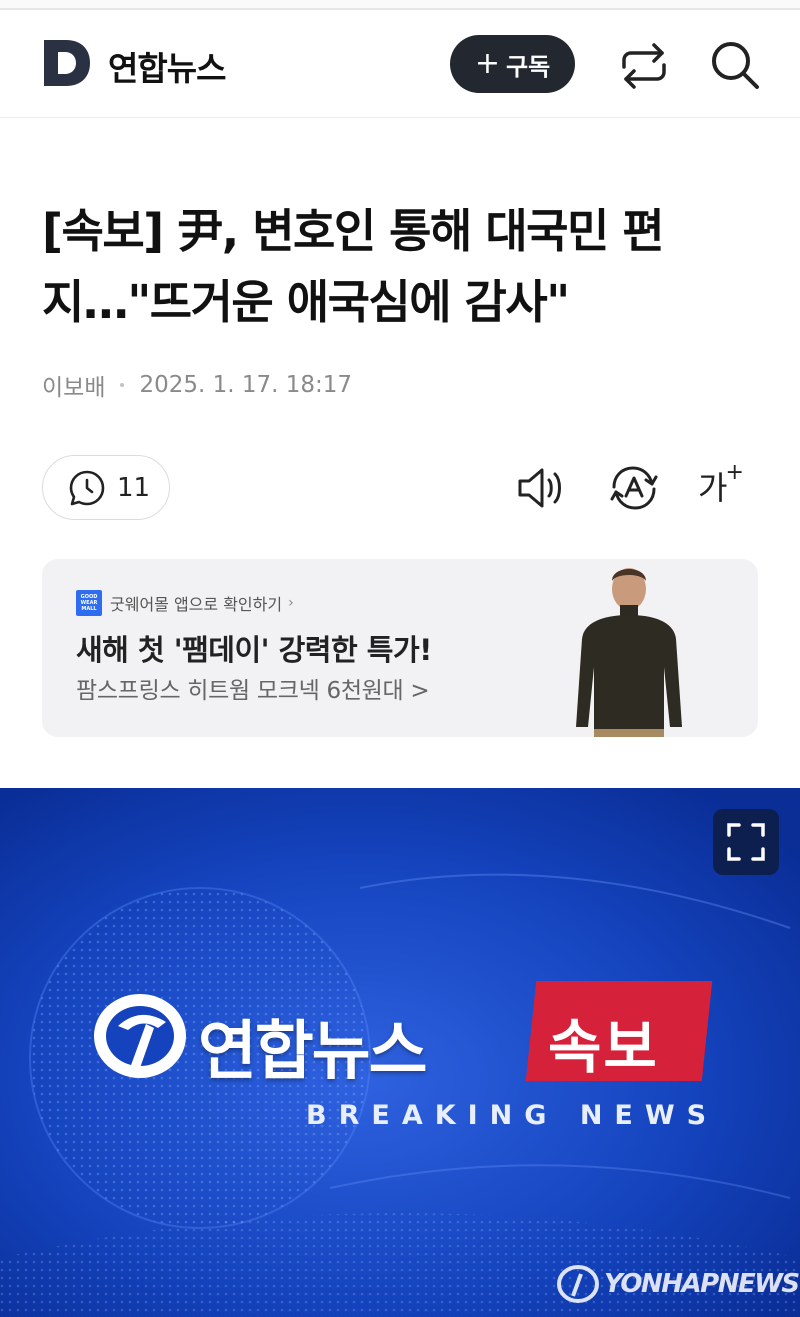 This screenshot has height=1317, width=800. I want to click on author-name: 이보배, so click(73, 385).